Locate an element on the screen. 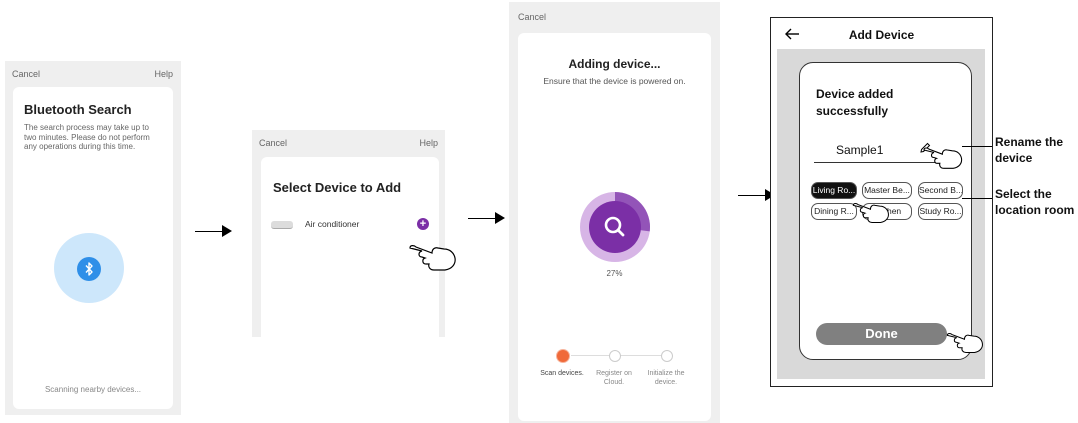 This screenshot has width=1078, height=423. bluetooth-icon is located at coordinates (89, 269).